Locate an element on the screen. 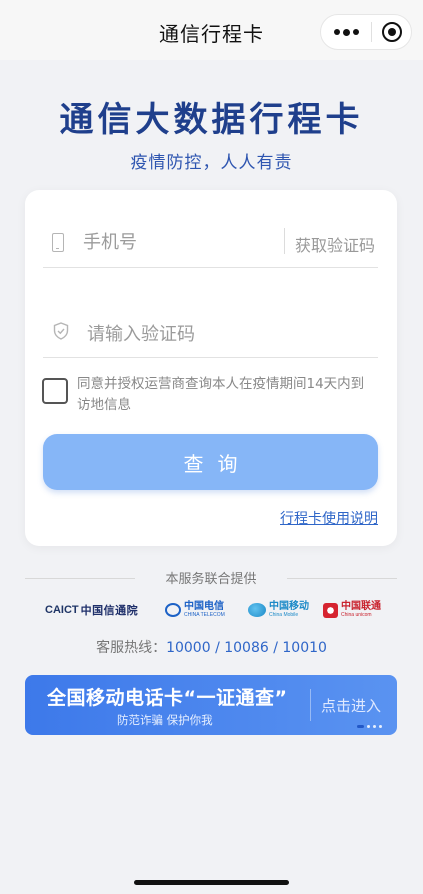 This screenshot has height=894, width=423. hotline-label: 客服热线： is located at coordinates (131, 648).